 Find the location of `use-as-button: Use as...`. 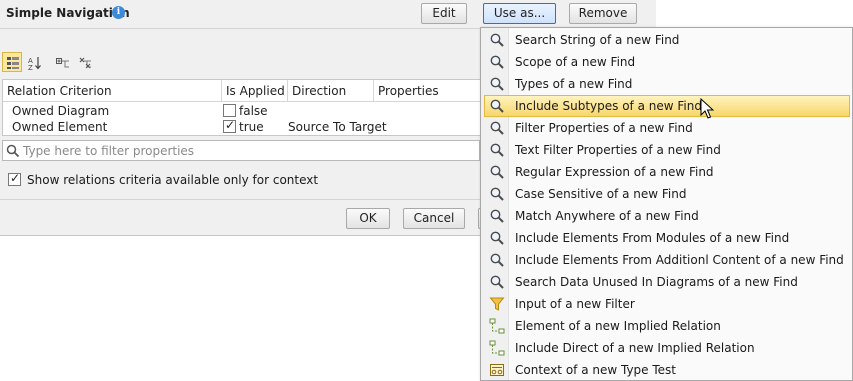

use-as-button: Use as... is located at coordinates (519, 13).